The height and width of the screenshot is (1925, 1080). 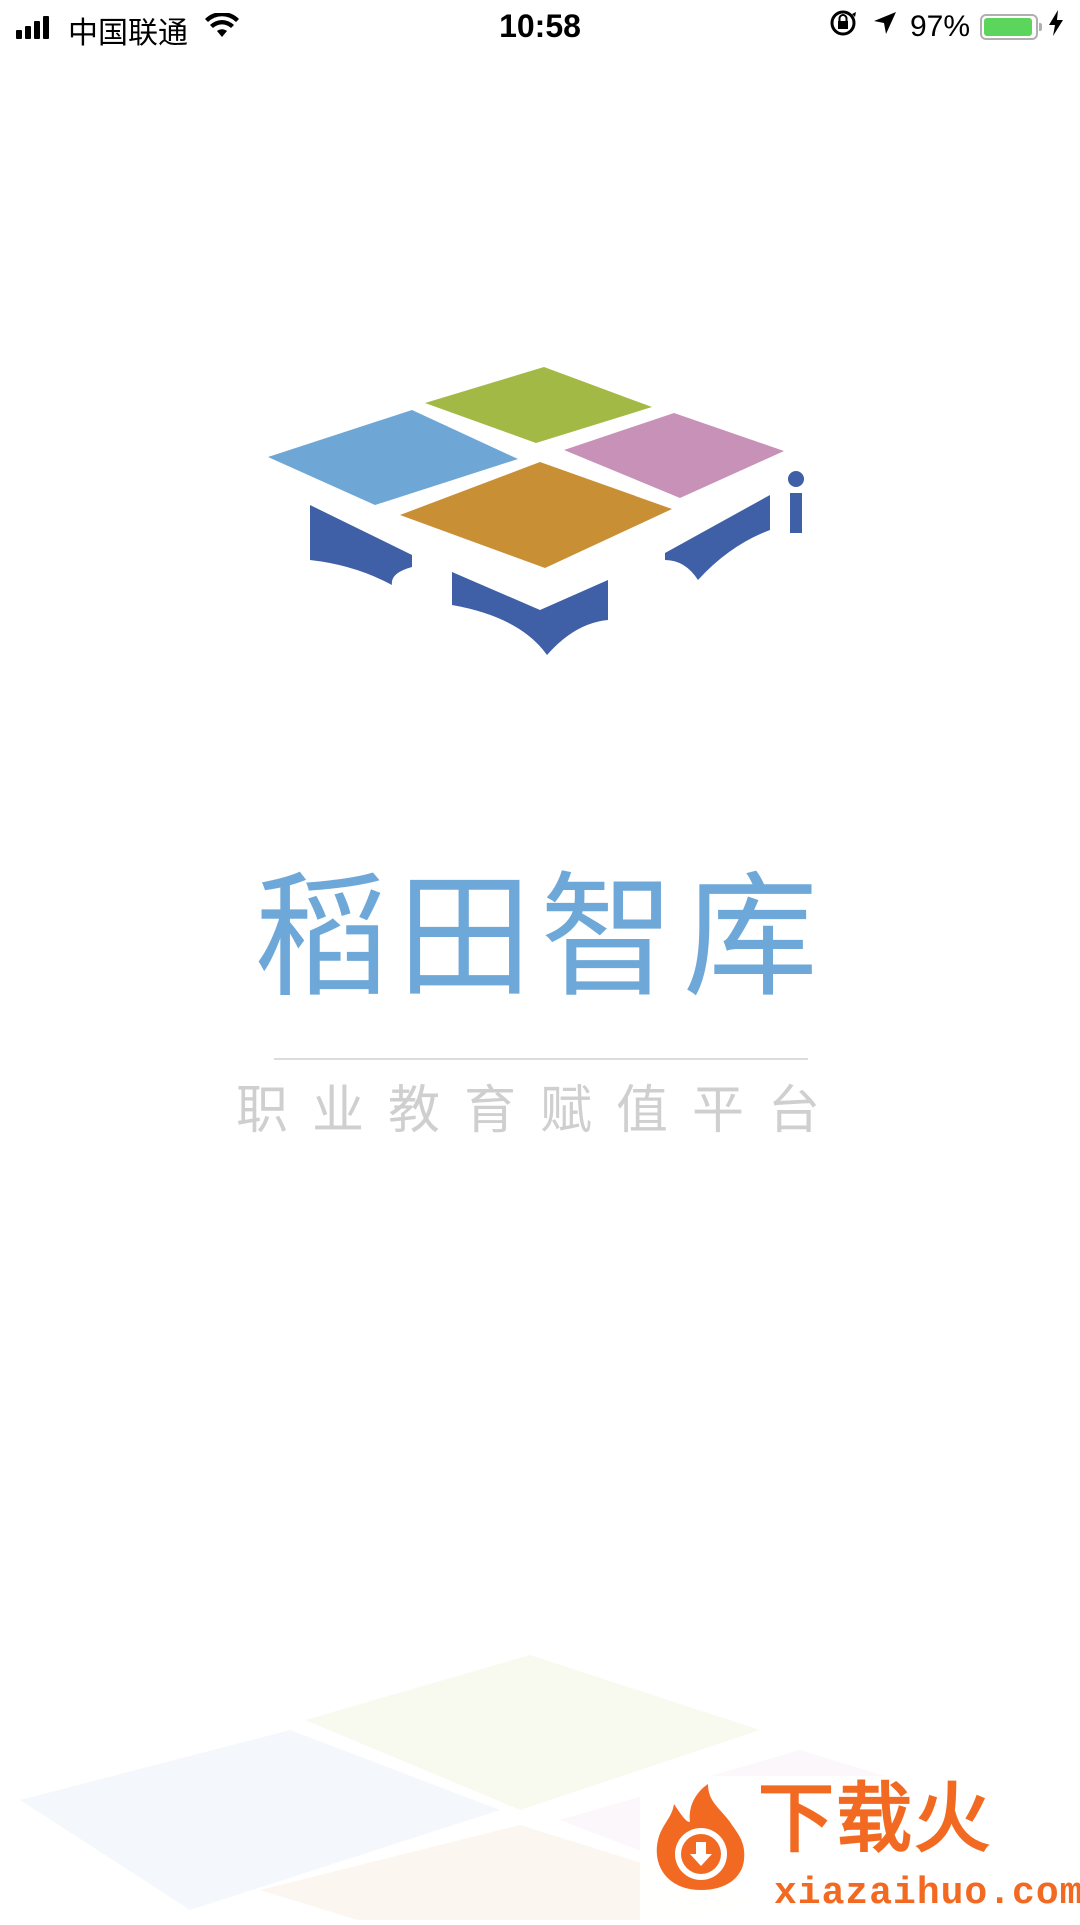 I want to click on logo-base-center, so click(x=530, y=613).